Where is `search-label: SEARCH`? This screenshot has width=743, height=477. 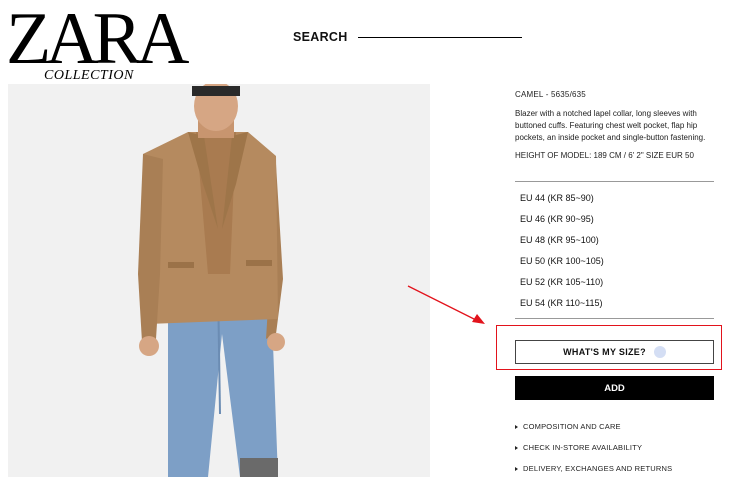
search-label: SEARCH is located at coordinates (320, 37).